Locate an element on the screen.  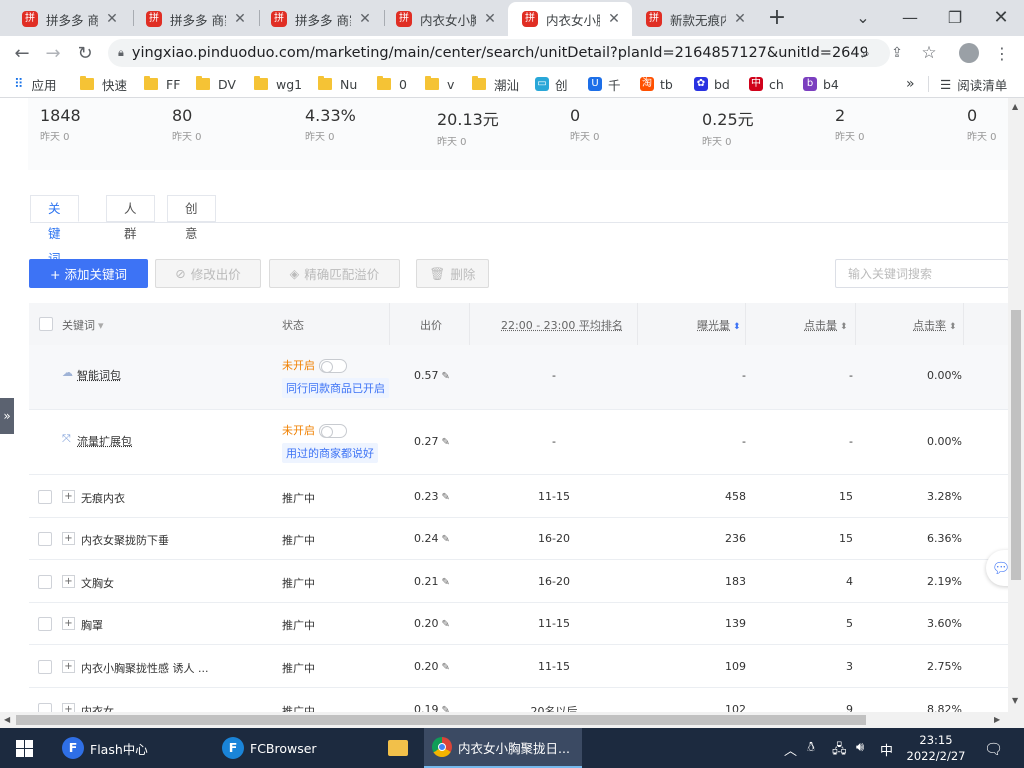
bookmark-13: 中 ch is located at coordinates (766, 84).